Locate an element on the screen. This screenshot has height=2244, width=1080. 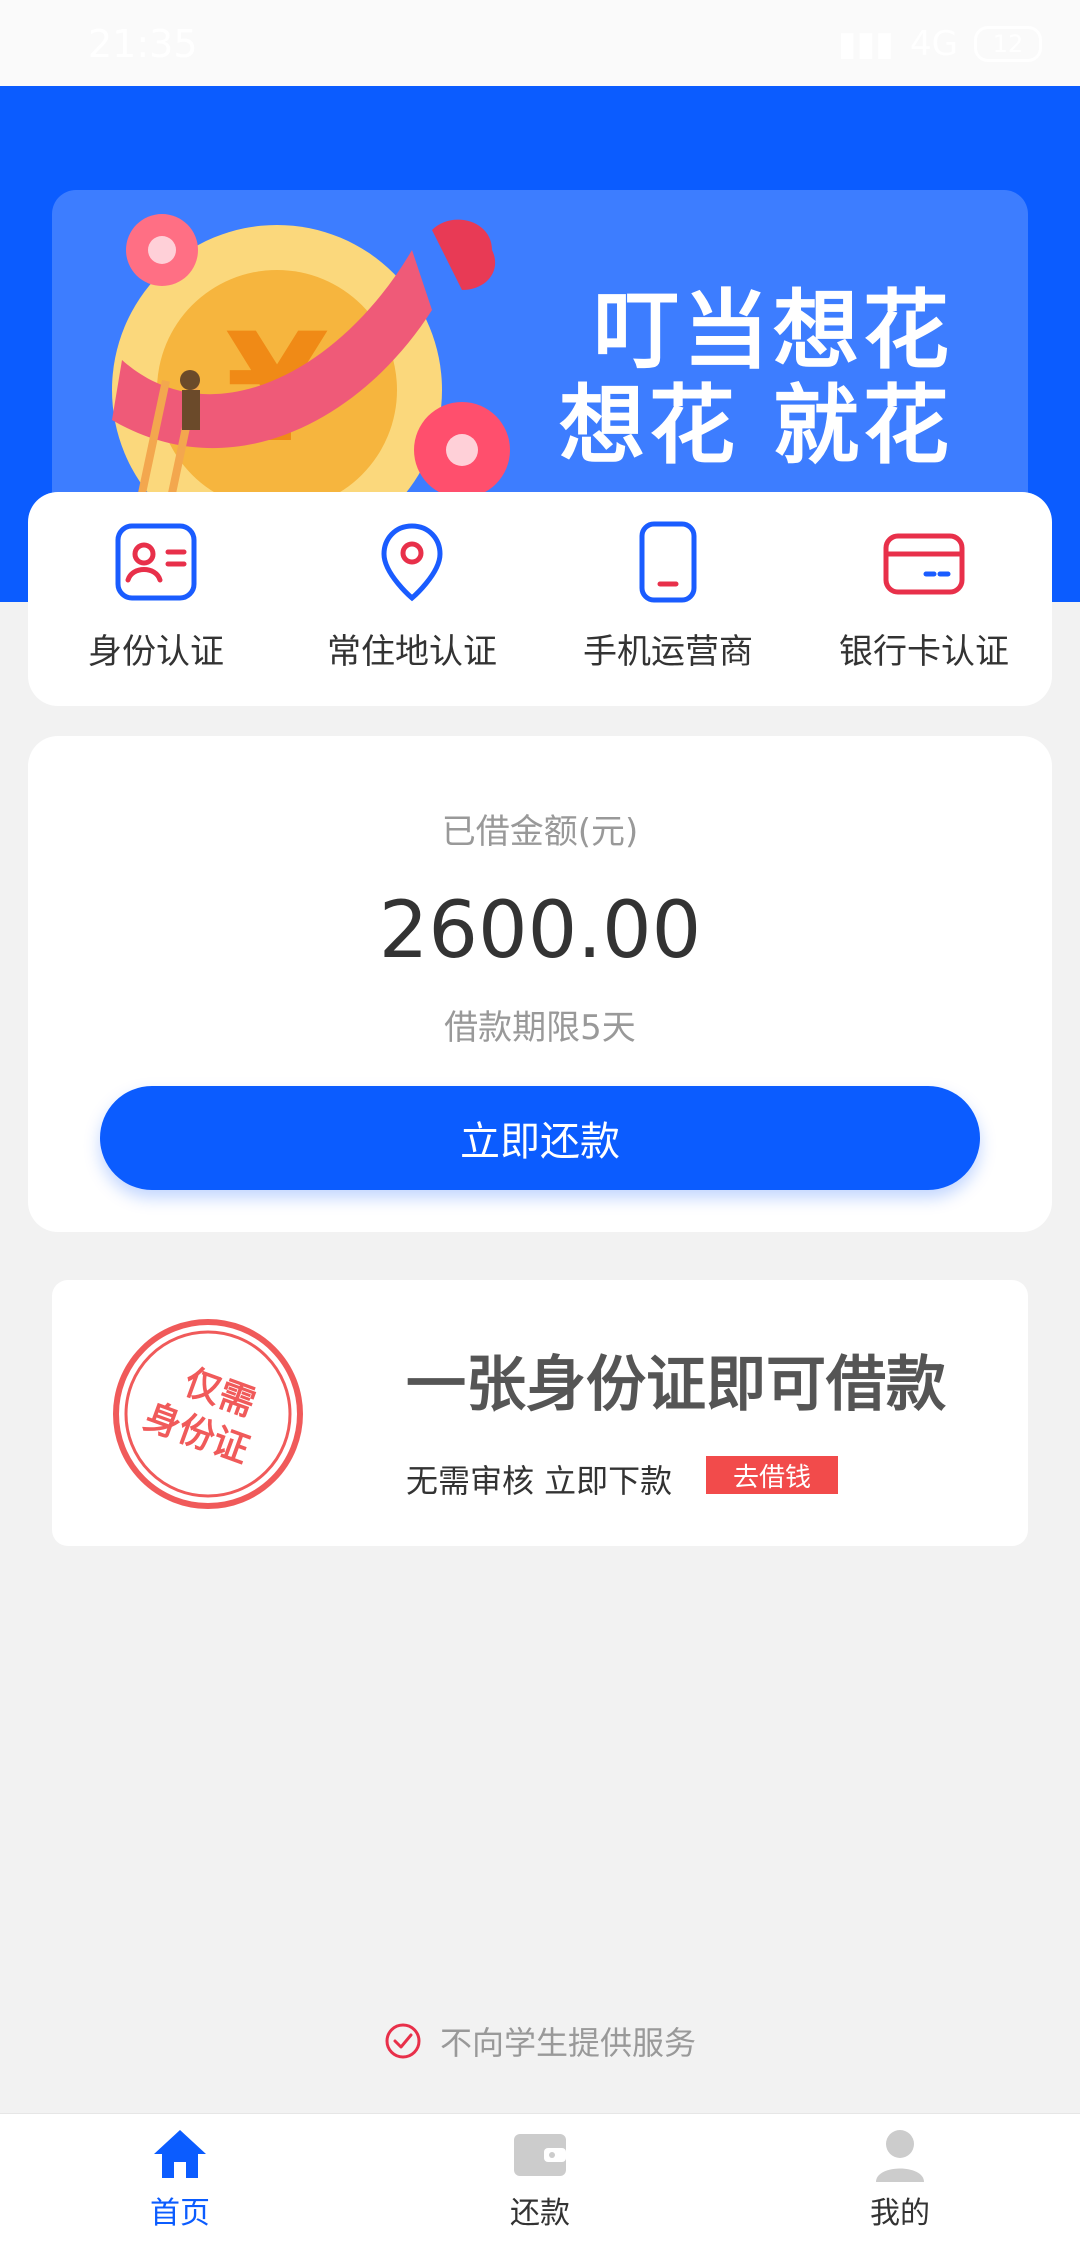
auth-item-bank-card: 银行卡认证 is located at coordinates (924, 599).